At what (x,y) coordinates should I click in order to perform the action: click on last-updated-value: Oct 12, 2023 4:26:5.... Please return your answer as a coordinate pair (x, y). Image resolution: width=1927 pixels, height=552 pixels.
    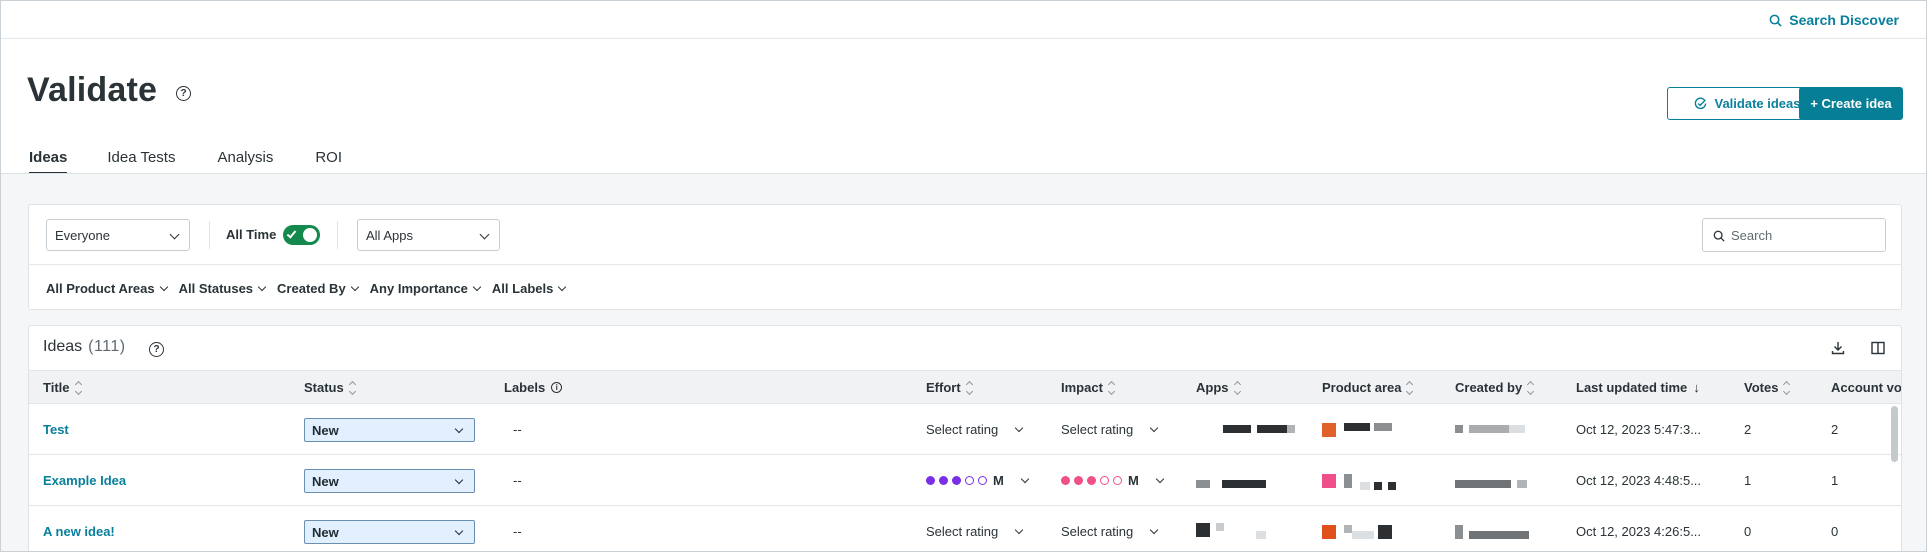
    Looking at the image, I should click on (1639, 531).